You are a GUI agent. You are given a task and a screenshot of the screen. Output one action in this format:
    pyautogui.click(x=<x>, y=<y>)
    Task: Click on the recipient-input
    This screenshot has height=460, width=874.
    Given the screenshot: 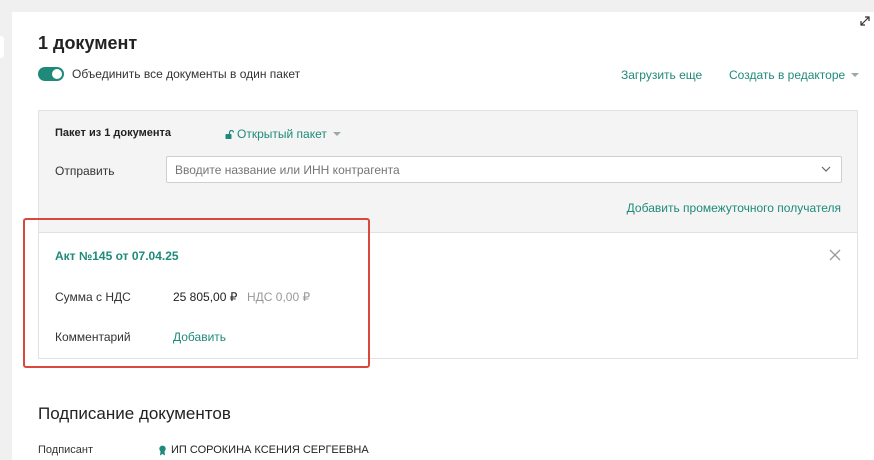 What is the action you would take?
    pyautogui.click(x=504, y=169)
    